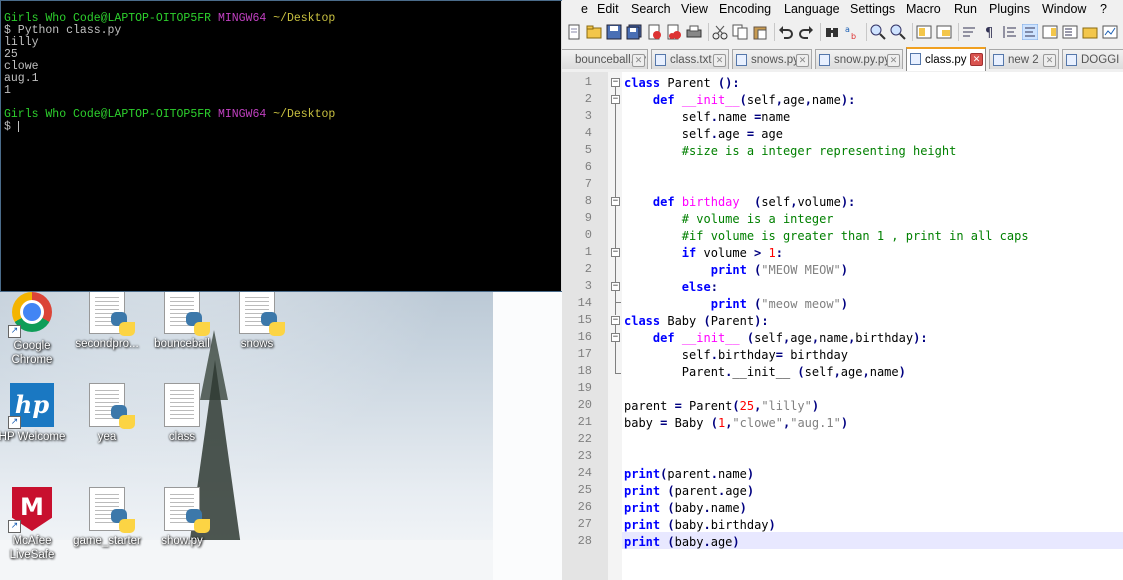 The width and height of the screenshot is (1123, 580). What do you see at coordinates (754, 202) in the screenshot?
I see `code-line: def birthday (self,volume):` at bounding box center [754, 202].